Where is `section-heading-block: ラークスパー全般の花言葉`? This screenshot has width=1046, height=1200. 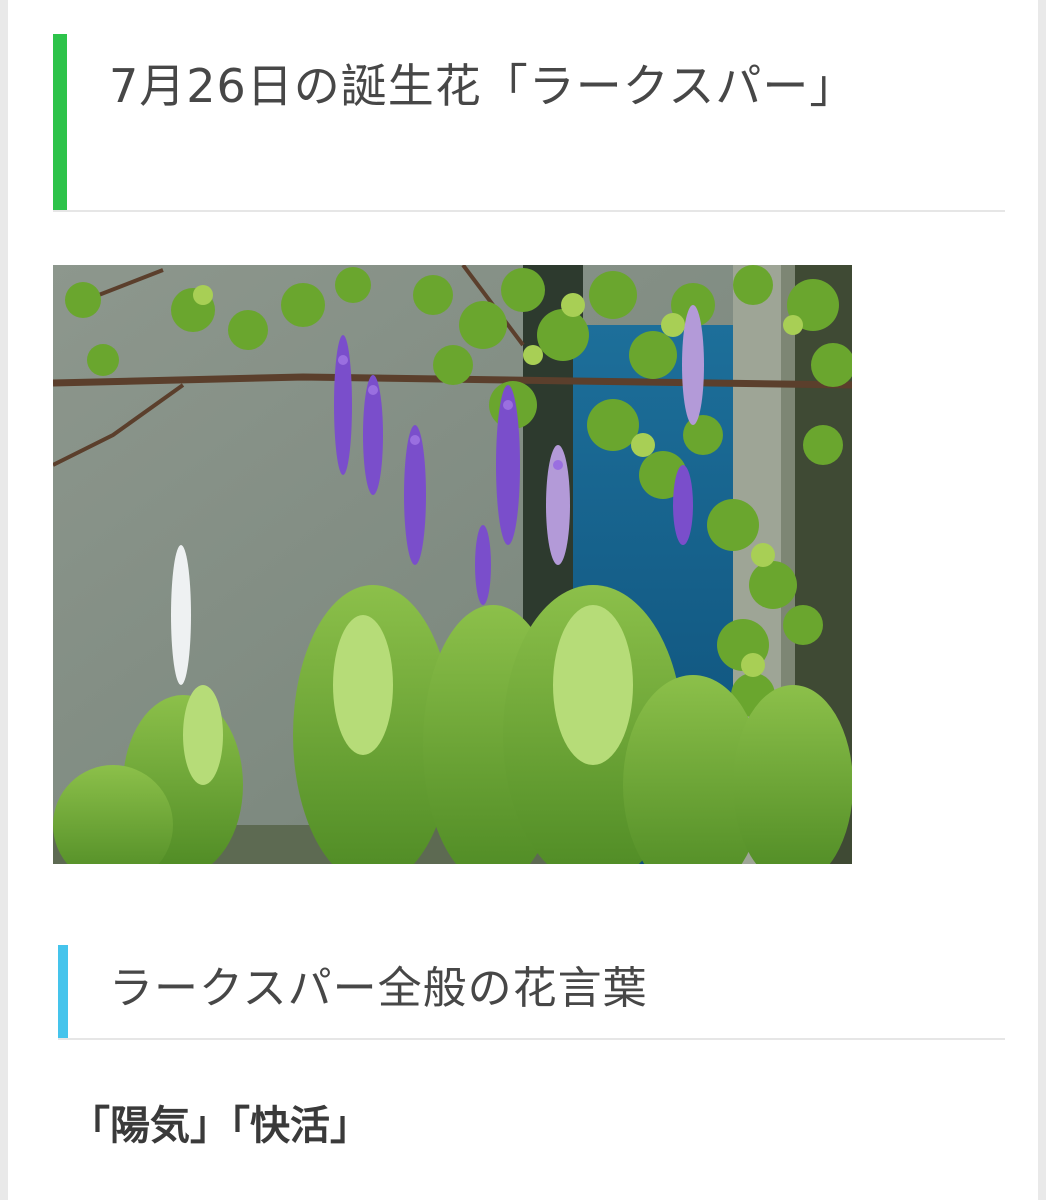 section-heading-block: ラークスパー全般の花言葉 is located at coordinates (531, 992).